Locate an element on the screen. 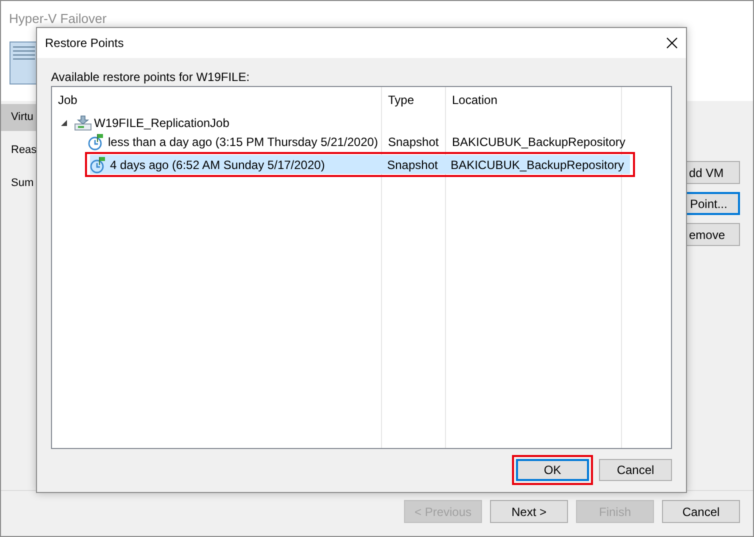 Image resolution: width=754 pixels, height=537 pixels. column-header: Type is located at coordinates (401, 99).